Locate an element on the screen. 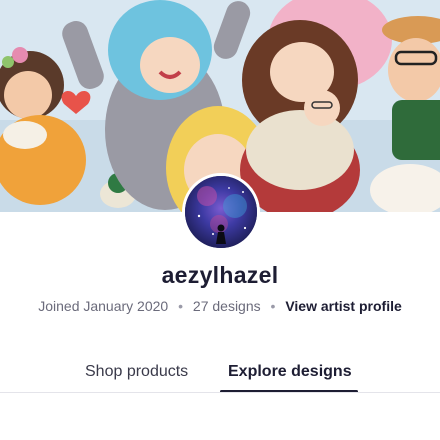 Image resolution: width=440 pixels, height=440 pixels. design-count: 27 designs is located at coordinates (226, 306).